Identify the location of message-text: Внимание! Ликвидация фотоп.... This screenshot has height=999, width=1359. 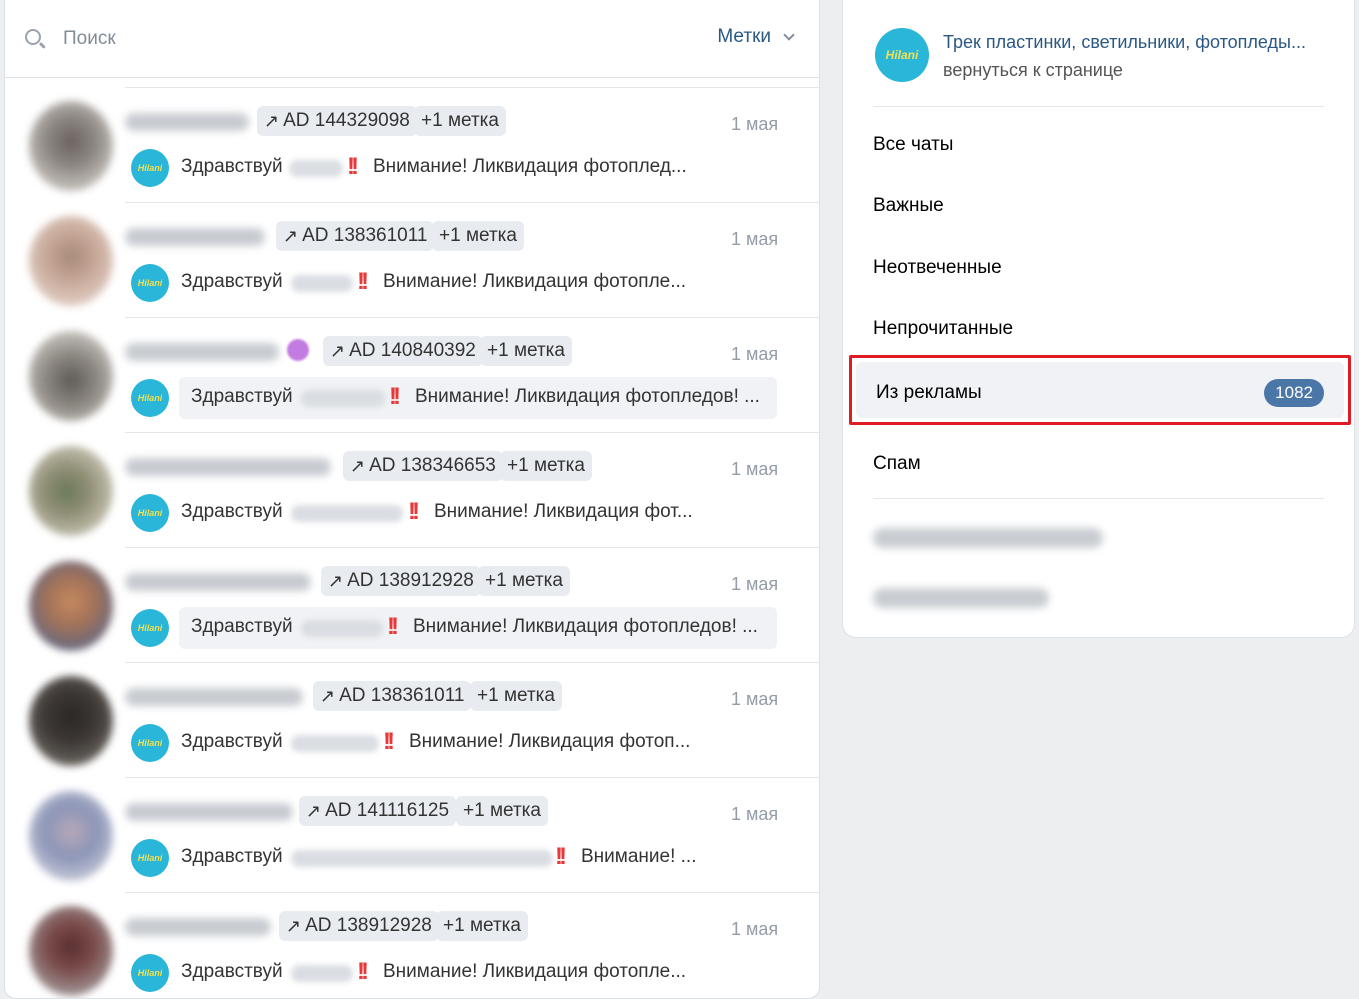
(550, 741).